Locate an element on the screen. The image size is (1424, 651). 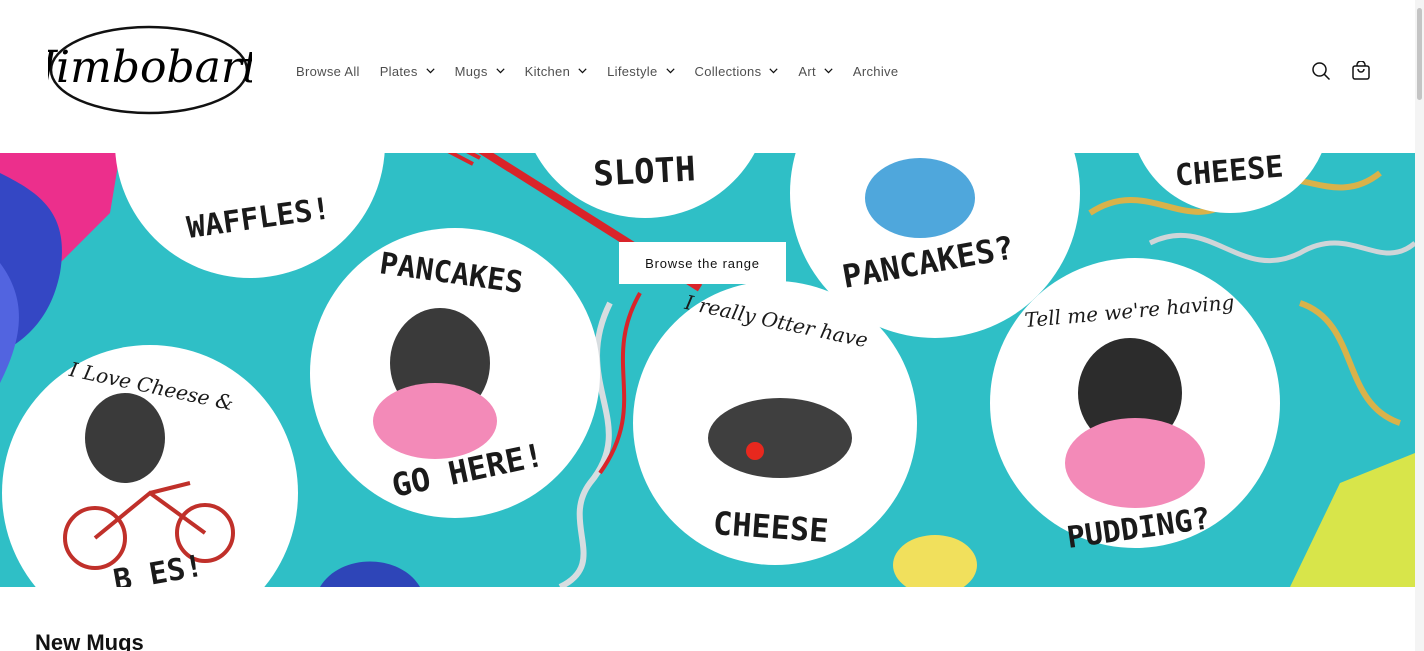
section-title: New Mugs is located at coordinates (89, 640).